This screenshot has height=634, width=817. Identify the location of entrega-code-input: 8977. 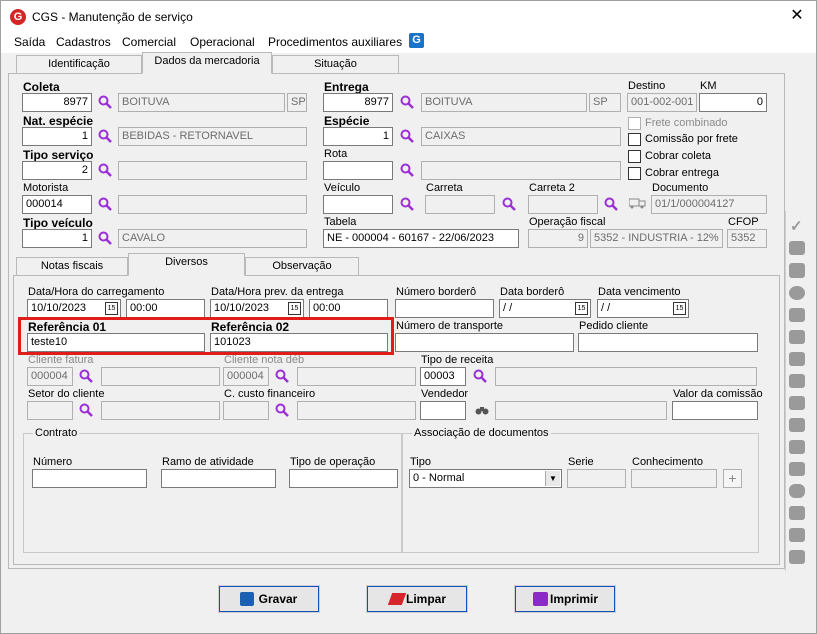
(358, 102).